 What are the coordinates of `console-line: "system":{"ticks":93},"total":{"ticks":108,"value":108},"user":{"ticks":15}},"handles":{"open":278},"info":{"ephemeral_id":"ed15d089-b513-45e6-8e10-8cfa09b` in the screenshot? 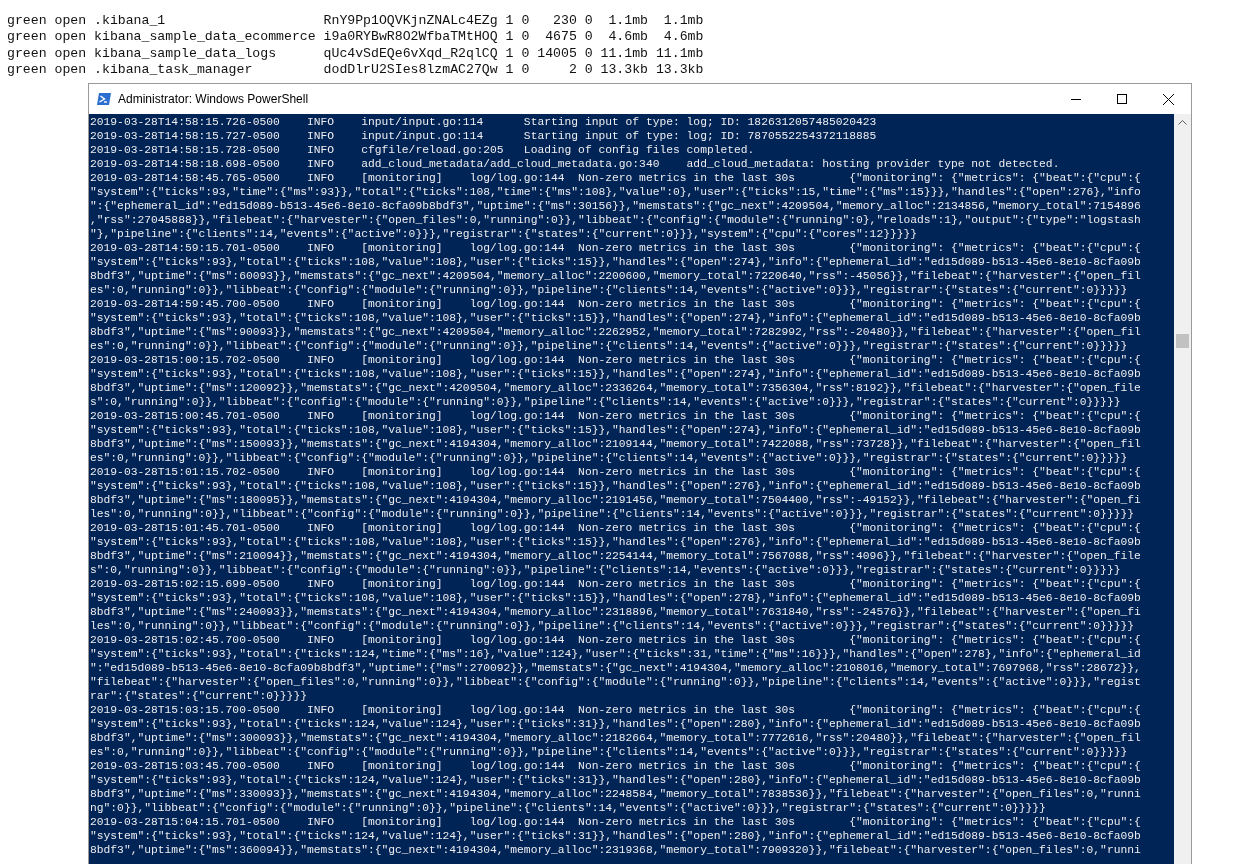 It's located at (615, 598).